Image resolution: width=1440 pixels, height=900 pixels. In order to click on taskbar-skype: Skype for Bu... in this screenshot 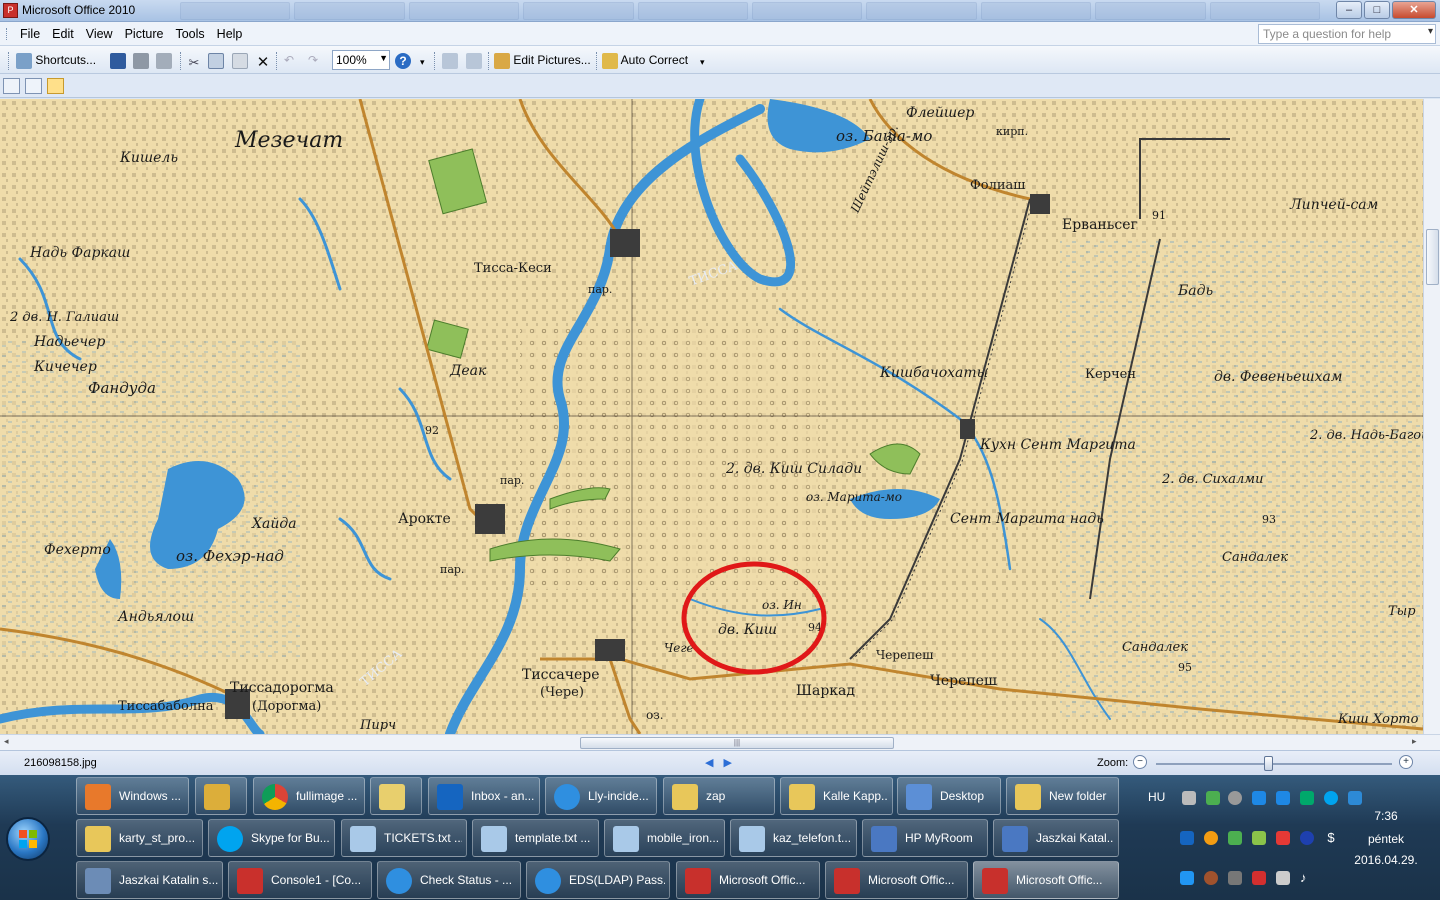, I will do `click(271, 838)`.